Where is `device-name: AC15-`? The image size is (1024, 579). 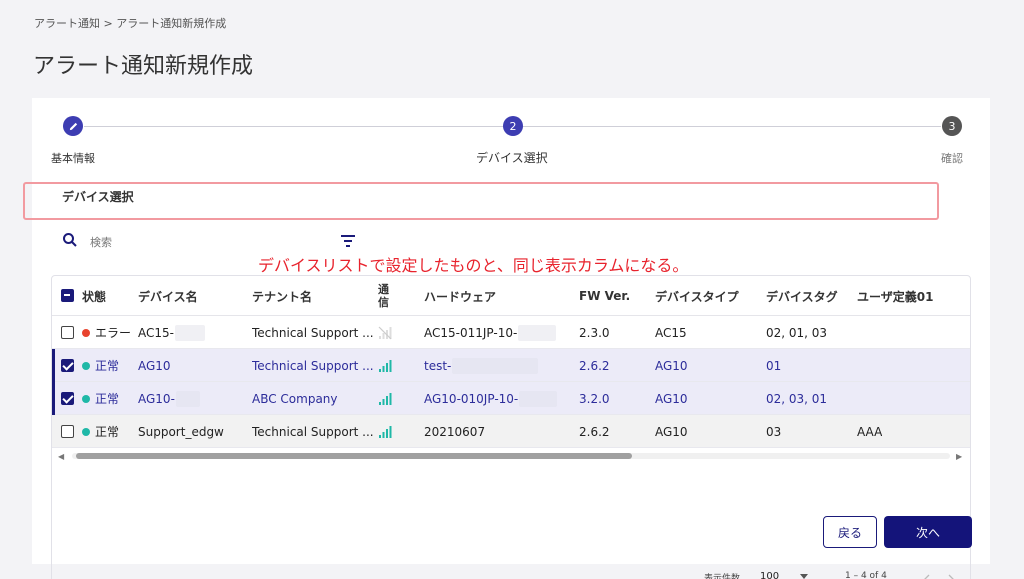
device-name: AC15- is located at coordinates (156, 332).